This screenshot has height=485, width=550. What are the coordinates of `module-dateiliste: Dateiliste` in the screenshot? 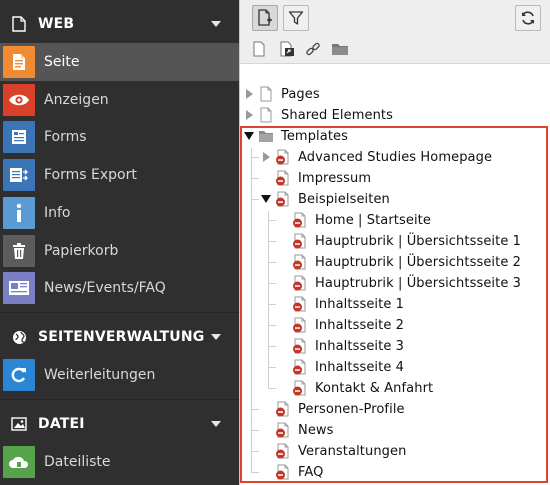 It's located at (119, 462).